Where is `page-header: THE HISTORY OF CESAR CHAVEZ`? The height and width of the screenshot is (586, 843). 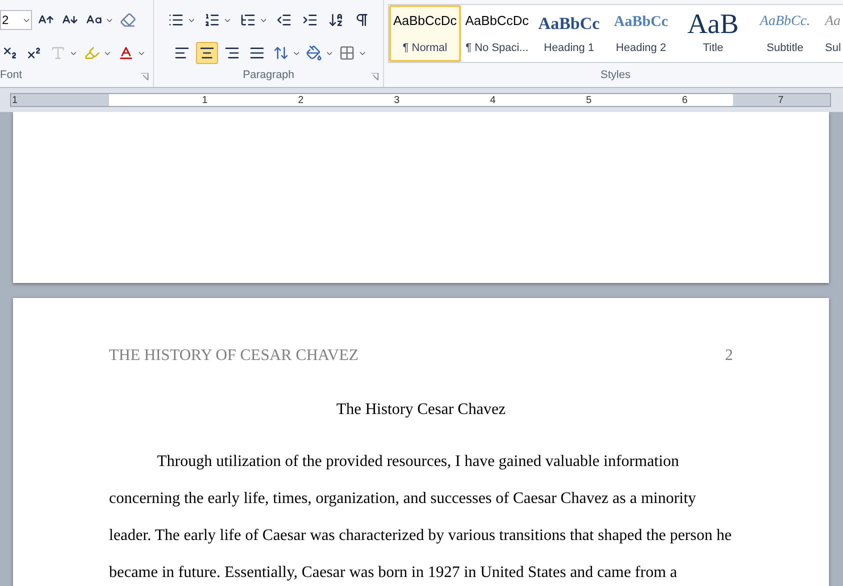 page-header: THE HISTORY OF CESAR CHAVEZ is located at coordinates (234, 356).